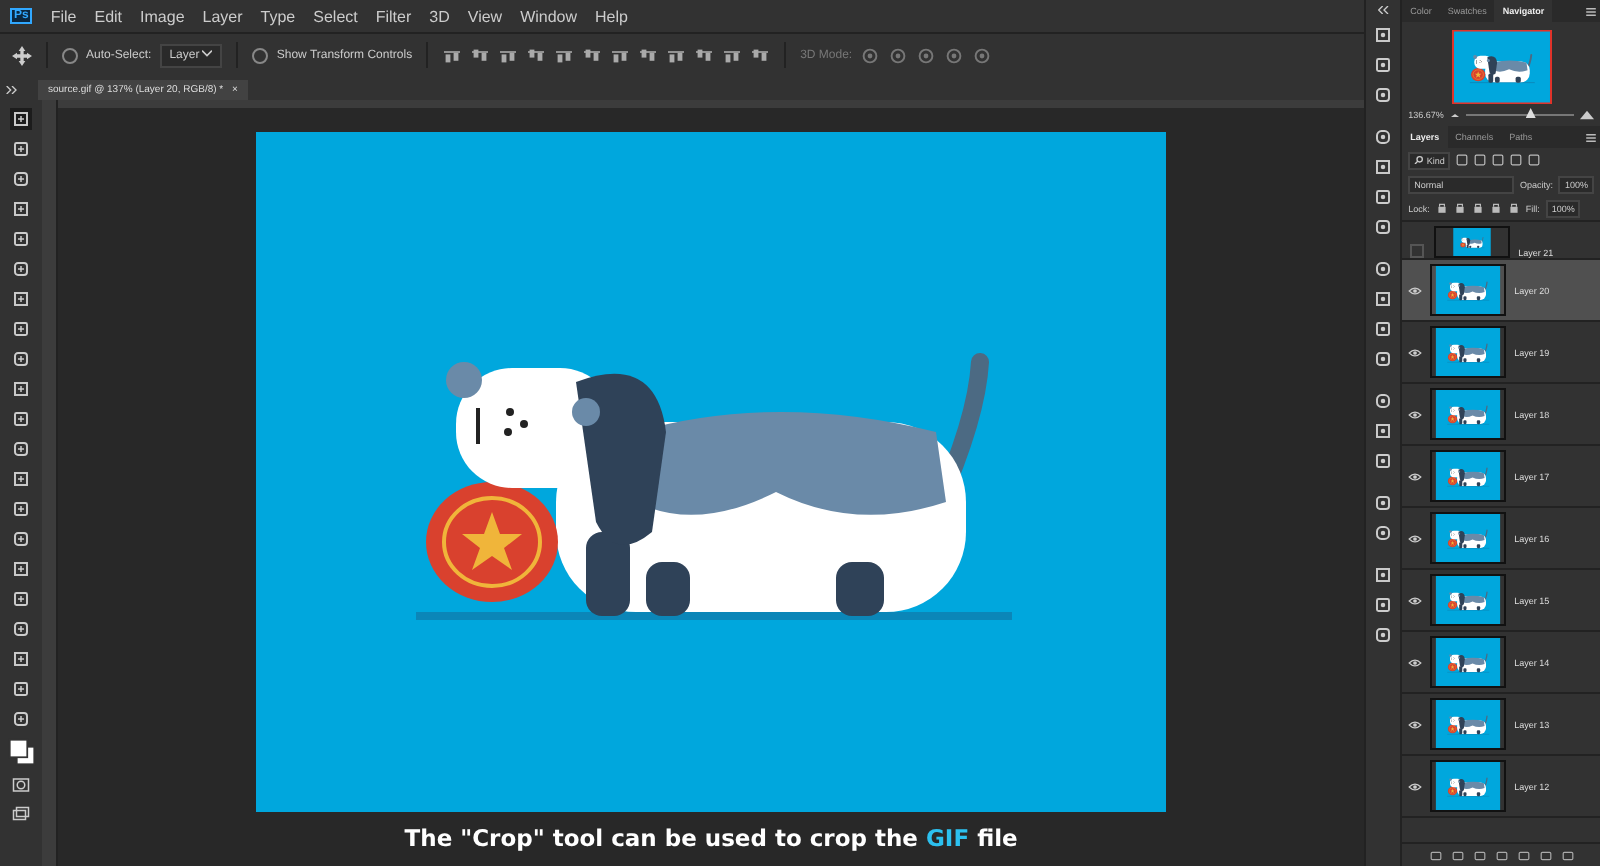 The image size is (1600, 866). I want to click on menu-item: 3D, so click(439, 16).